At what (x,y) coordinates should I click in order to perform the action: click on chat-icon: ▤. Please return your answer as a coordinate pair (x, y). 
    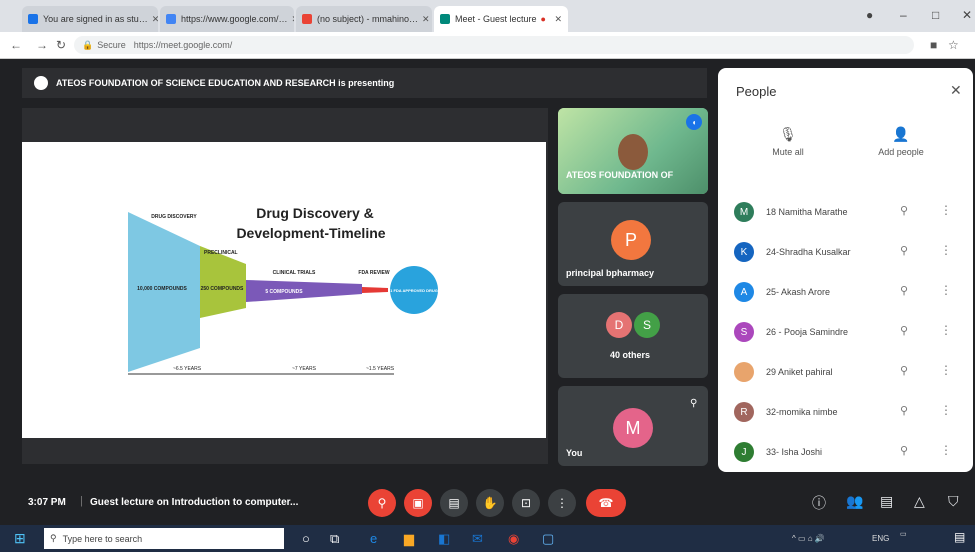
    Looking at the image, I should click on (886, 501).